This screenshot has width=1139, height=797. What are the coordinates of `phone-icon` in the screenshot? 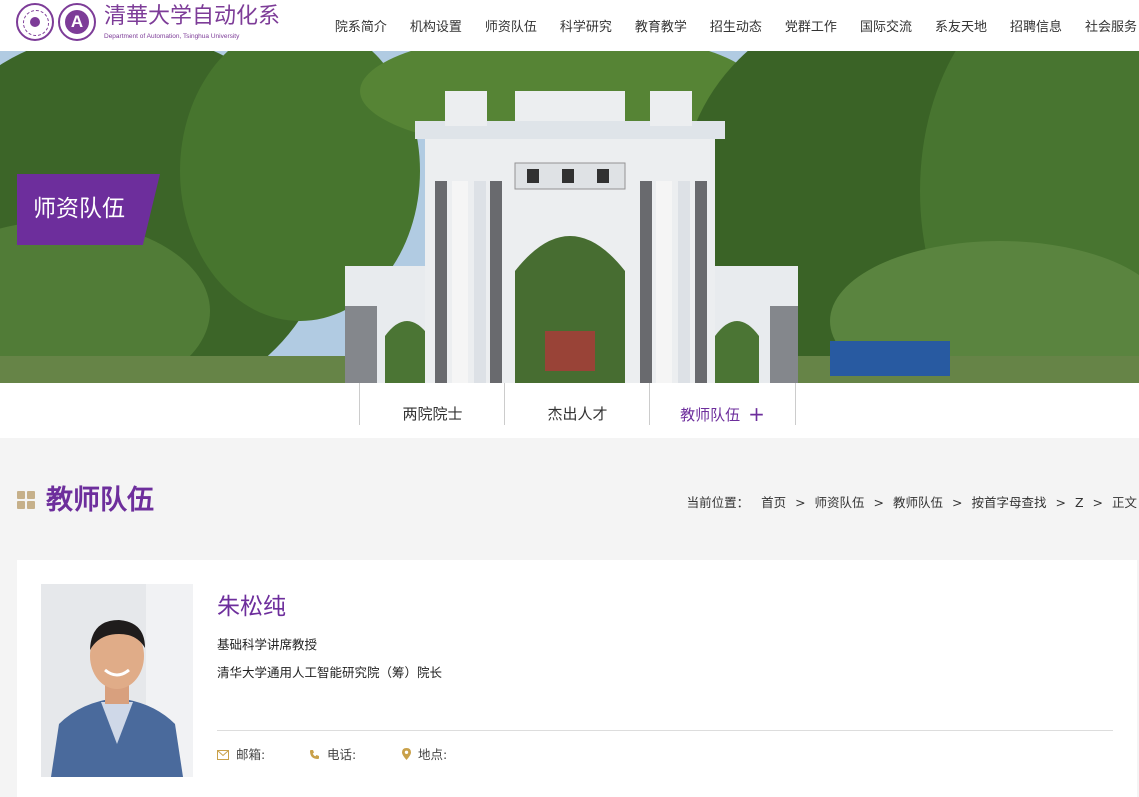 It's located at (314, 754).